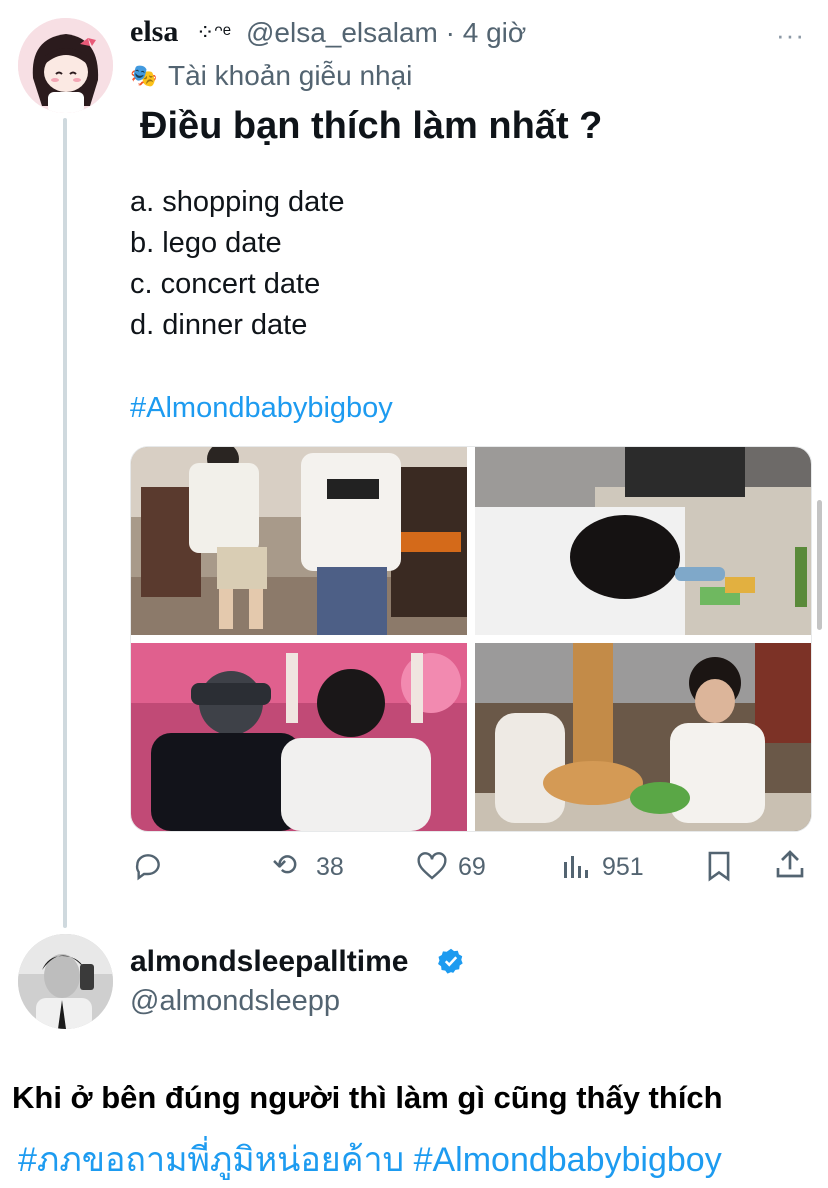 The image size is (828, 1188). I want to click on reply-handle: @almondsleepp, so click(235, 1001).